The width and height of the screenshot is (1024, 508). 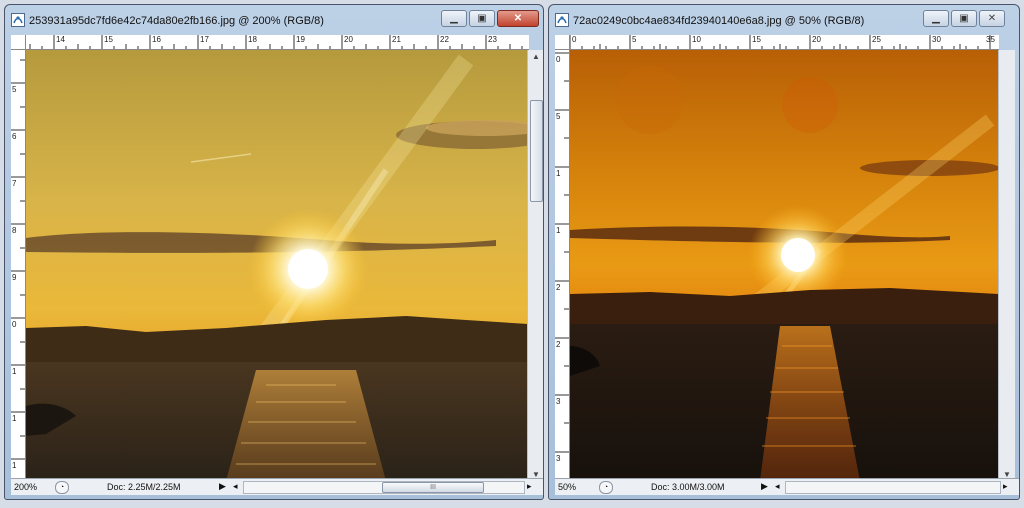 I want to click on horizontal-ruler: 0 5 10 15 20 25 30 35, so click(x=784, y=42).